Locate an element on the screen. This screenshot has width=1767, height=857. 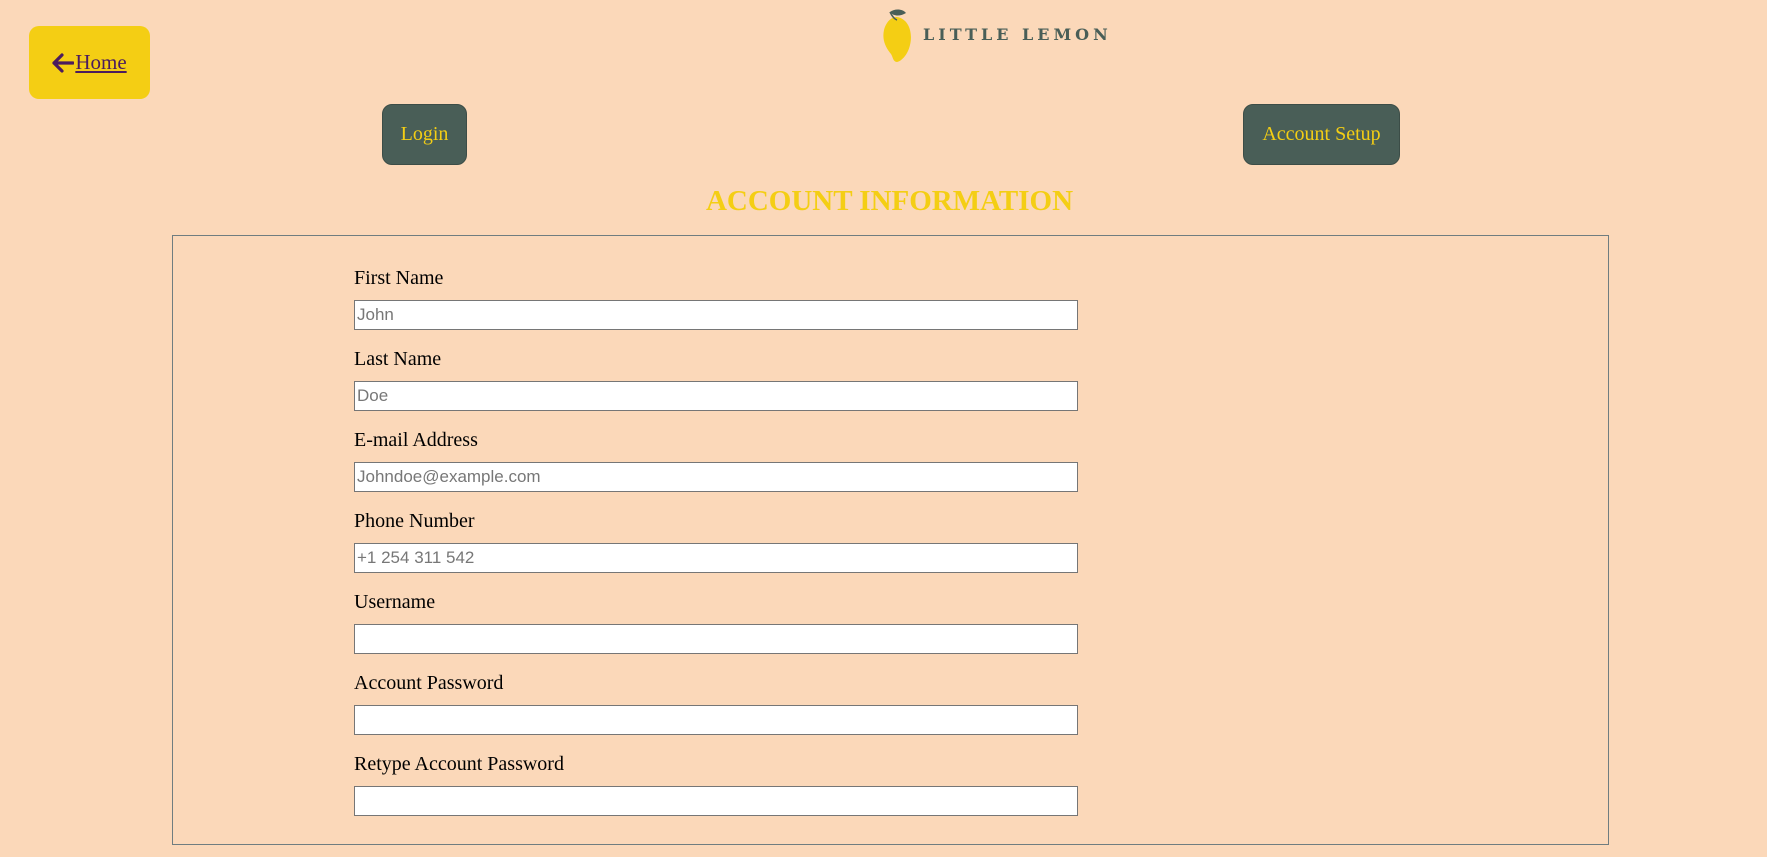
home-button: Home is located at coordinates (89, 62).